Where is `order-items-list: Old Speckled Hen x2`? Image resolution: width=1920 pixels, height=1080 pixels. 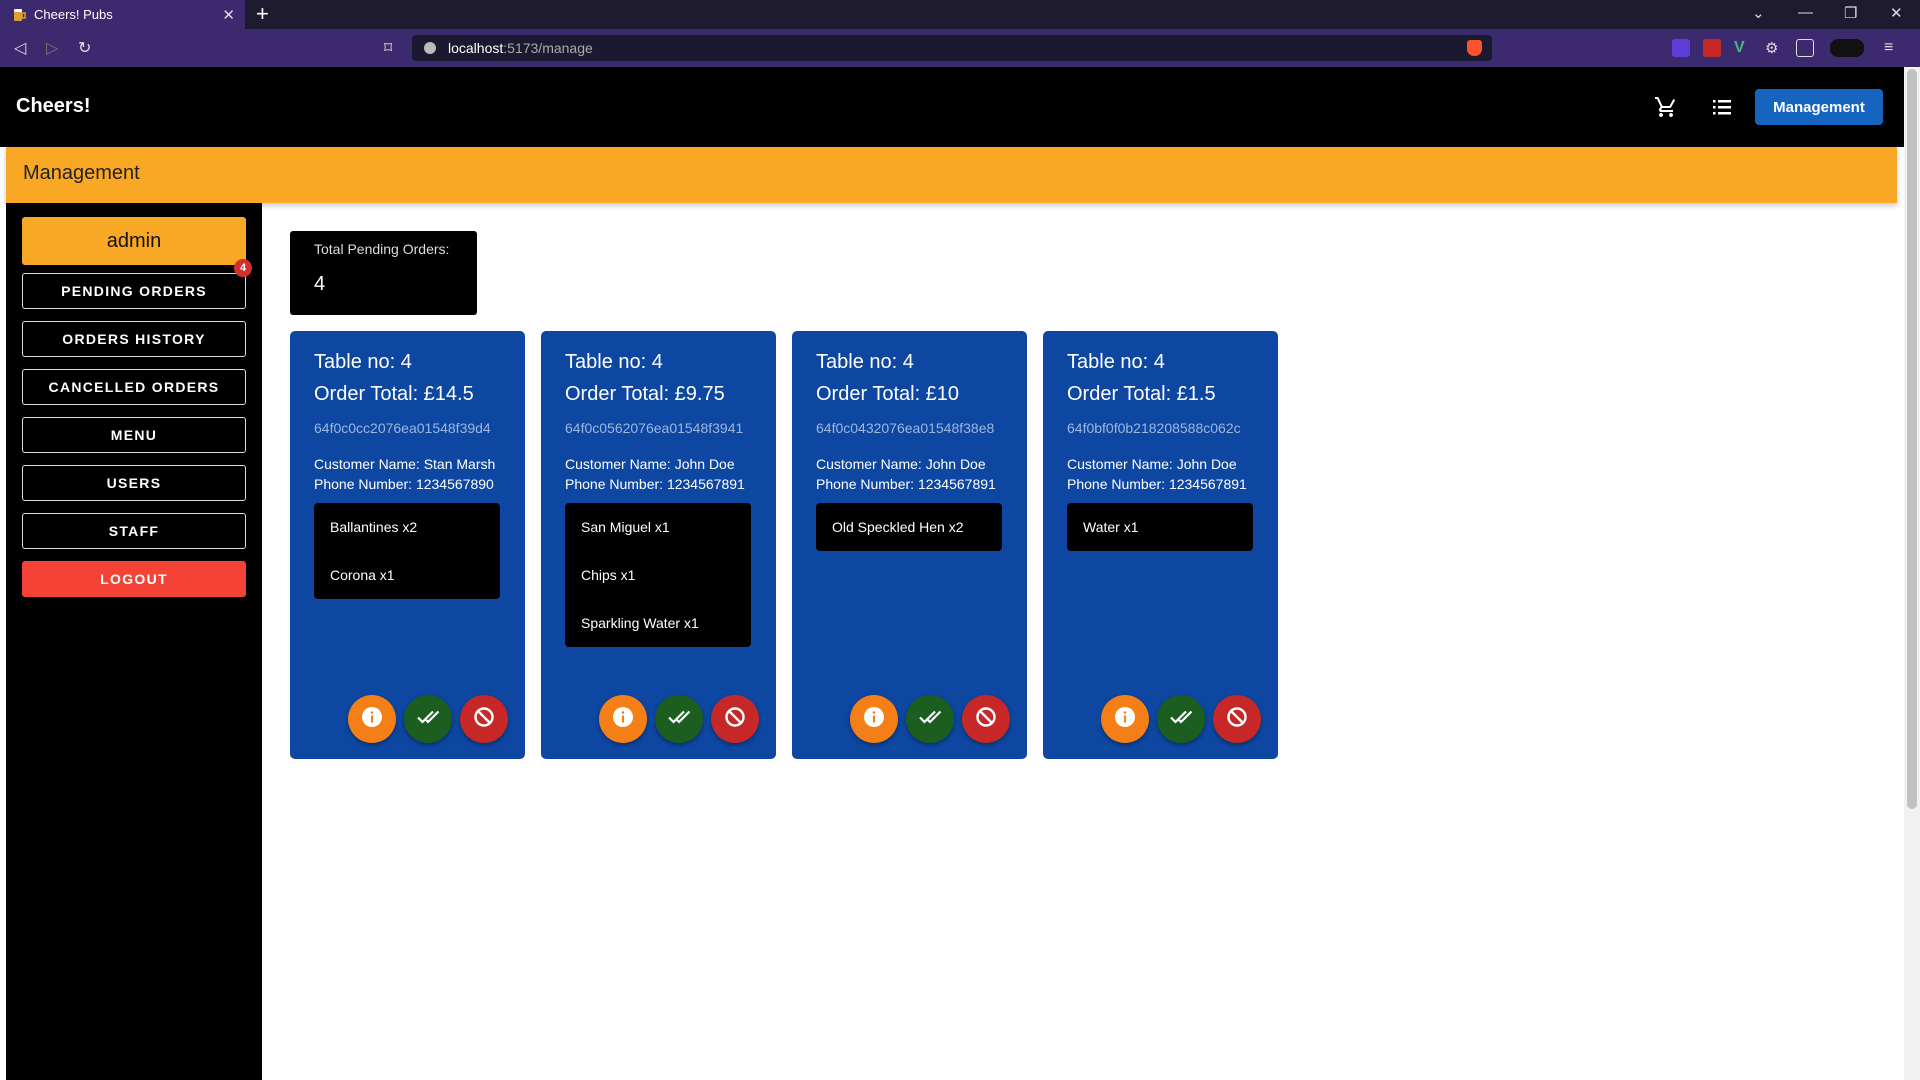 order-items-list: Old Speckled Hen x2 is located at coordinates (909, 527).